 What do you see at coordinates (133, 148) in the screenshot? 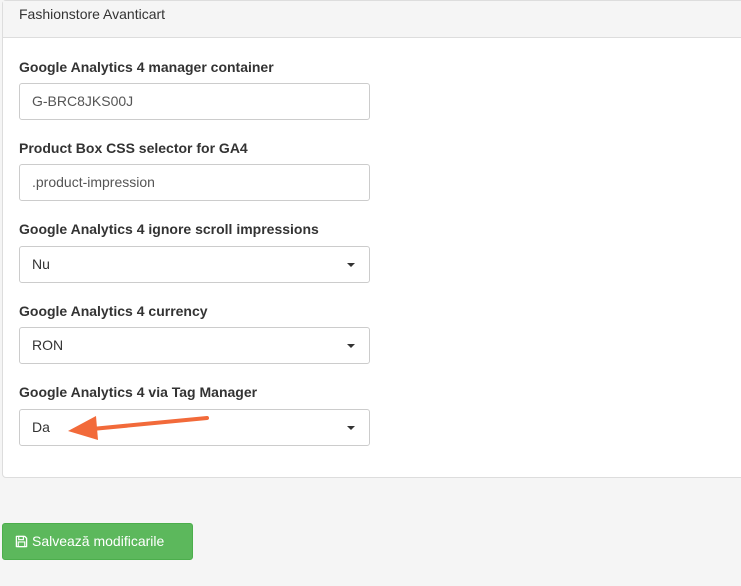
I see `product-box-selector-label: Product Box CSS selector for GA4` at bounding box center [133, 148].